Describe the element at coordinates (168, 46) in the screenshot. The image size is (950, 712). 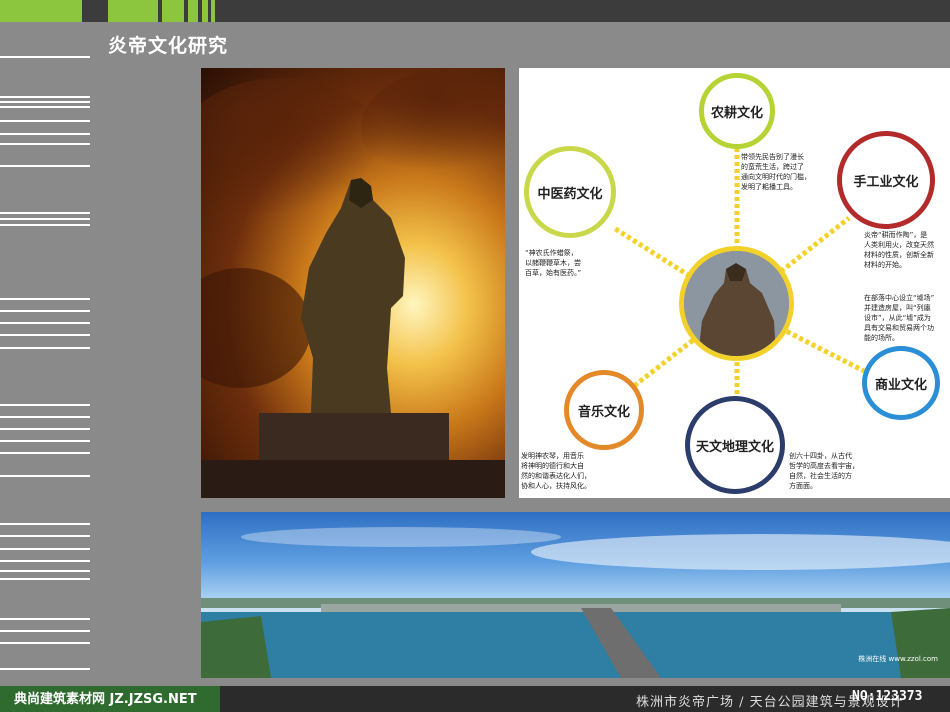
I see `page-title: 炎帝文化研究` at that location.